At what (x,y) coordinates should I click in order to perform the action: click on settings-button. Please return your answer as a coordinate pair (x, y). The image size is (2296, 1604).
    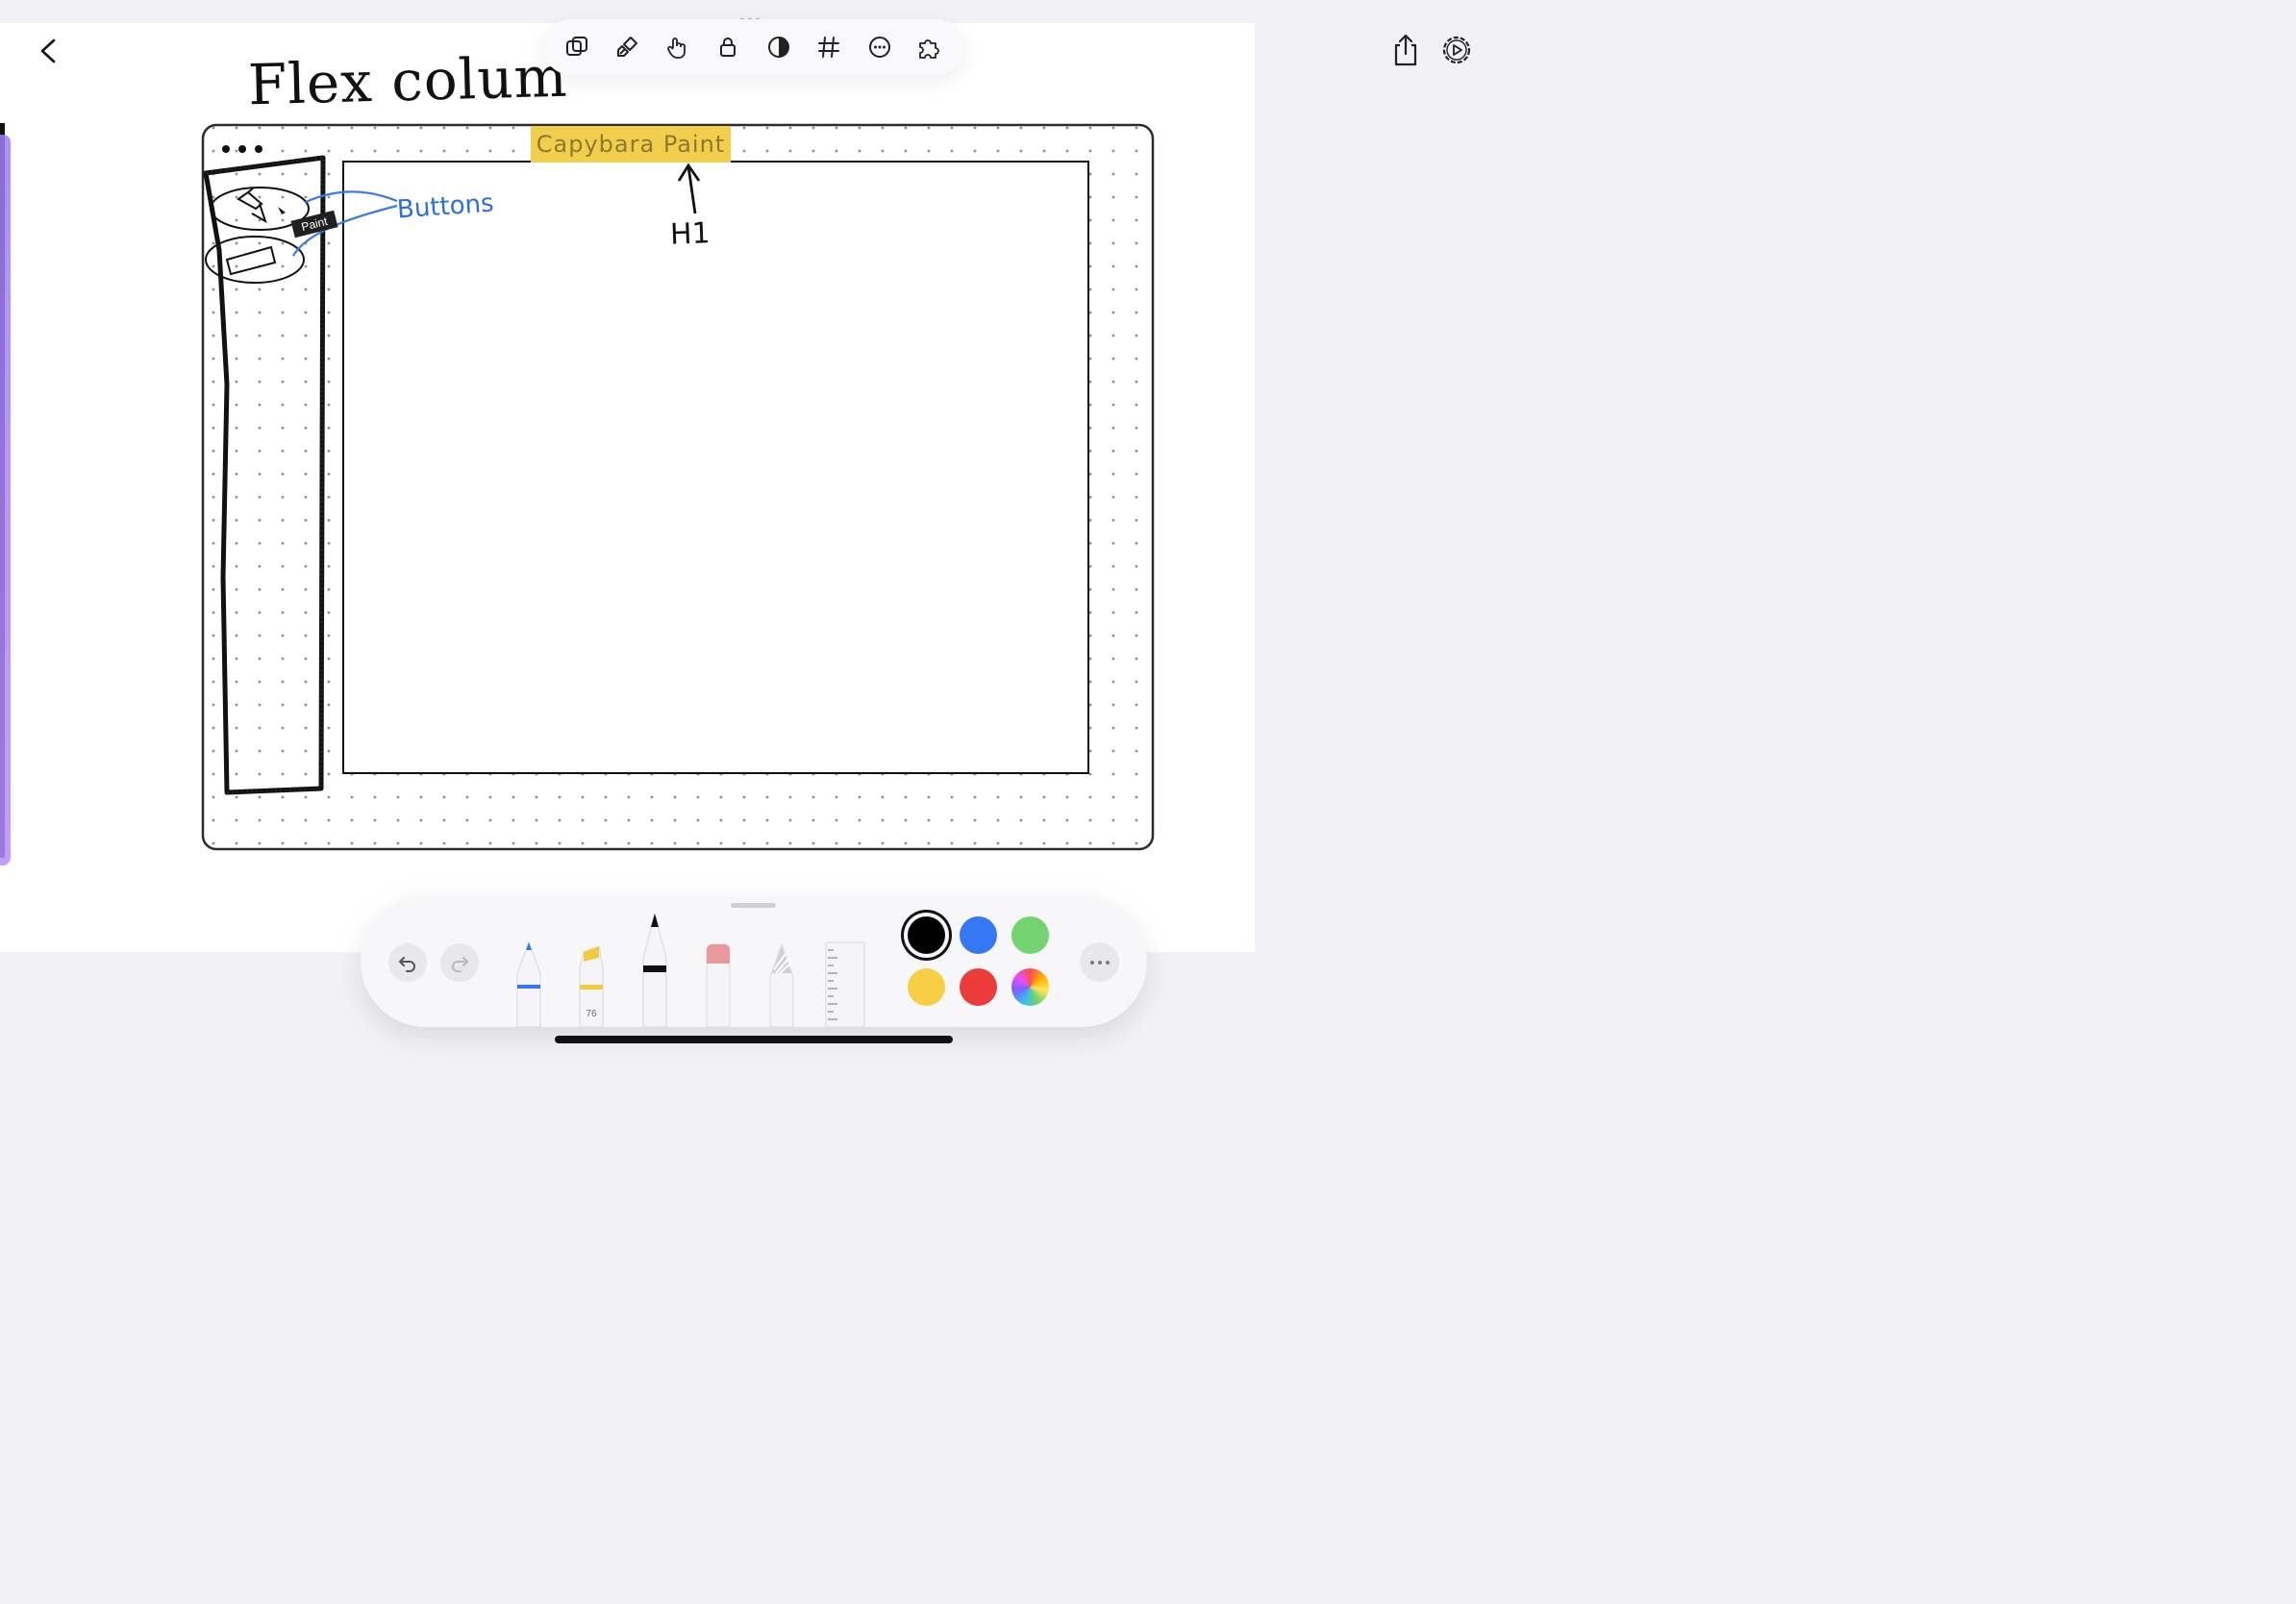
    Looking at the image, I should click on (1456, 50).